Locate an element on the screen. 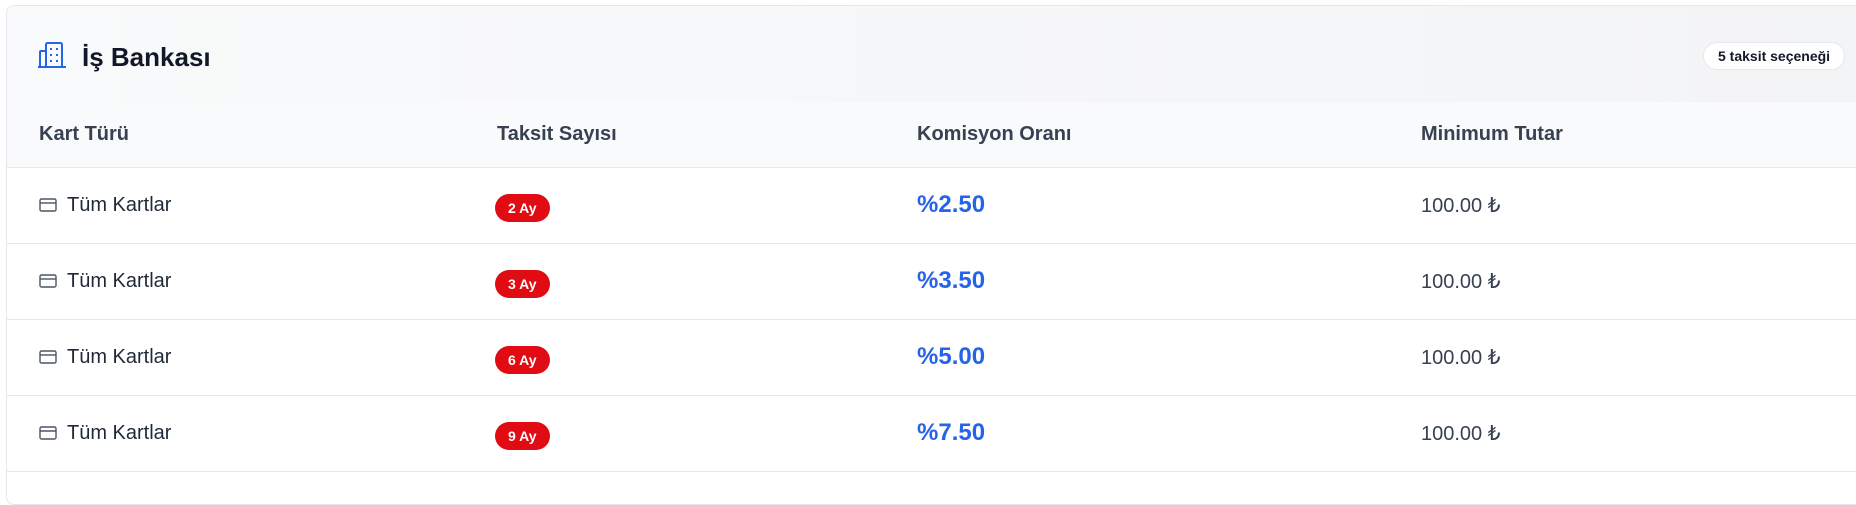 The height and width of the screenshot is (505, 1856). table-row: Tüm Kartlar 2 Ay %2.50 100.00 ₺ is located at coordinates (931, 205).